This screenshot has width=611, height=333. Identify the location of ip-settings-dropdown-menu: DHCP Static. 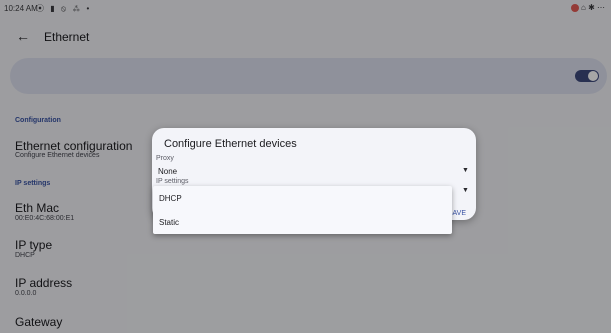
(302, 210).